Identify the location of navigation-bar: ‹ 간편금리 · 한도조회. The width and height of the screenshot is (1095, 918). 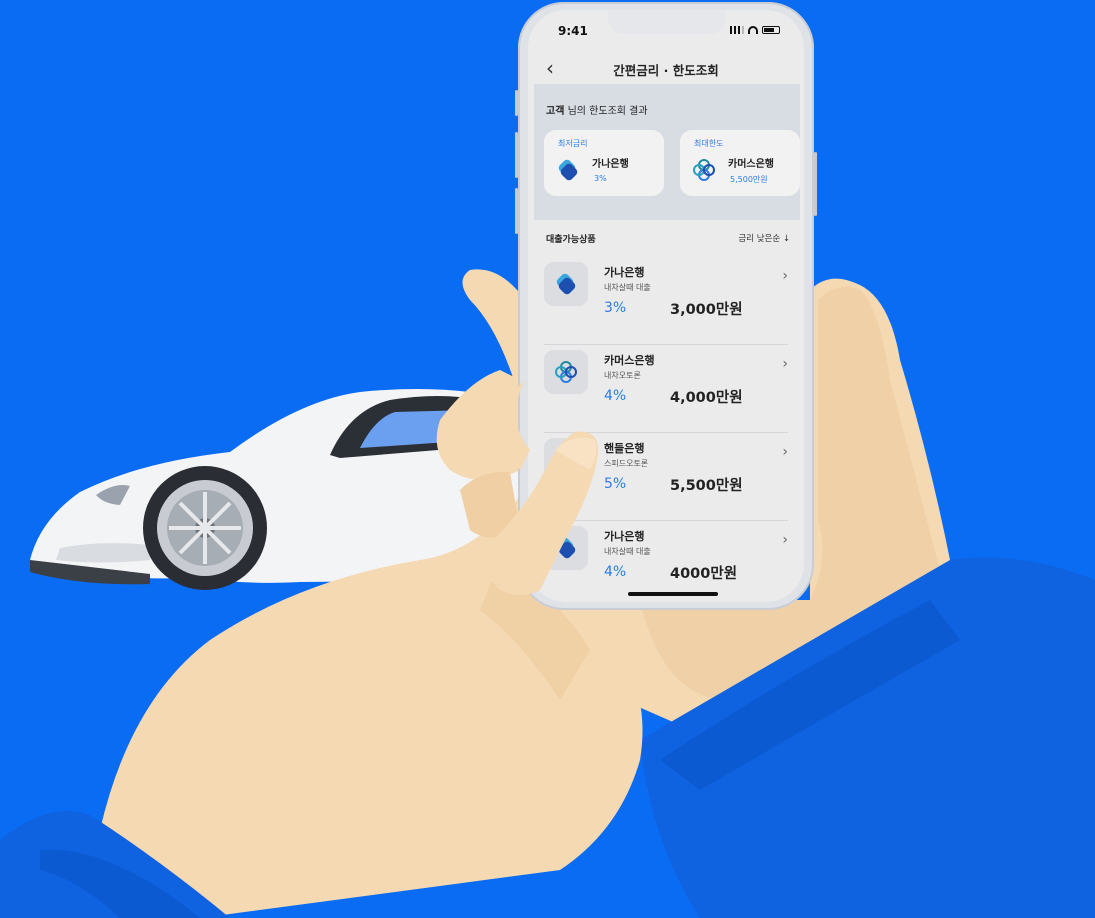
(666, 69).